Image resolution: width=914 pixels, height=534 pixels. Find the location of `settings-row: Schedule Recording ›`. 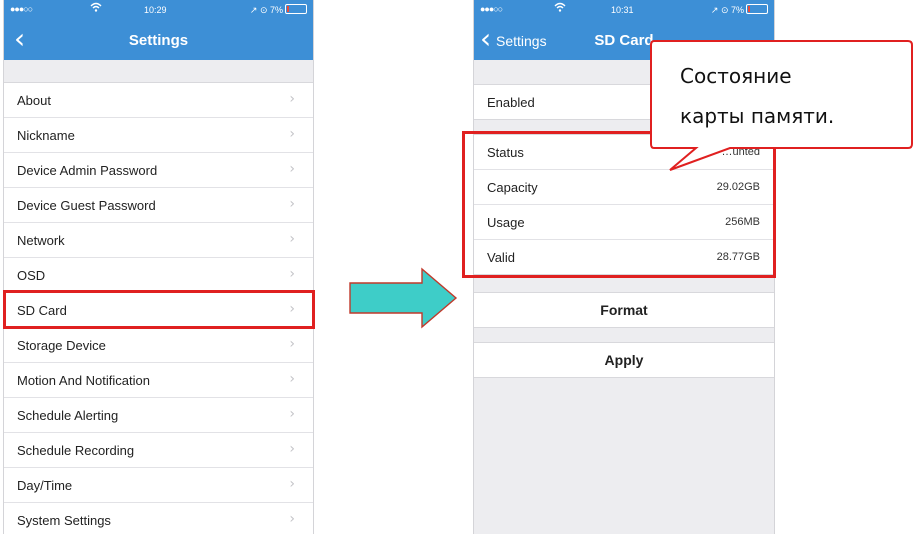

settings-row: Schedule Recording › is located at coordinates (158, 450).